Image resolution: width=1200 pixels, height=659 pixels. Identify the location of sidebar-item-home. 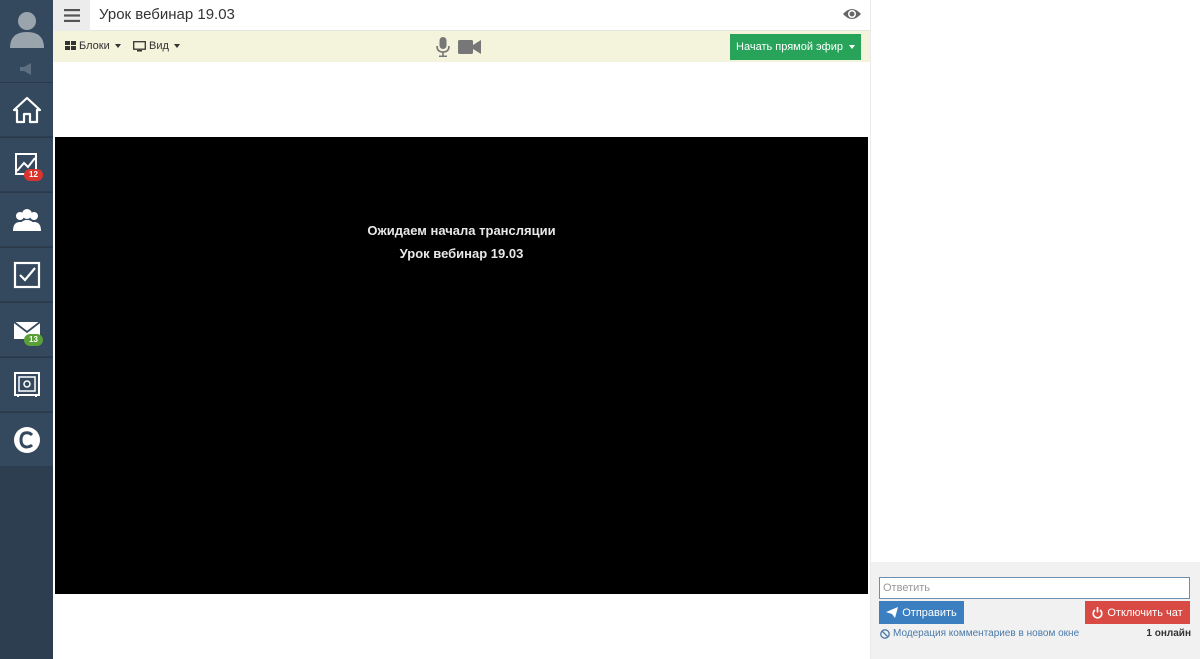
(26, 109).